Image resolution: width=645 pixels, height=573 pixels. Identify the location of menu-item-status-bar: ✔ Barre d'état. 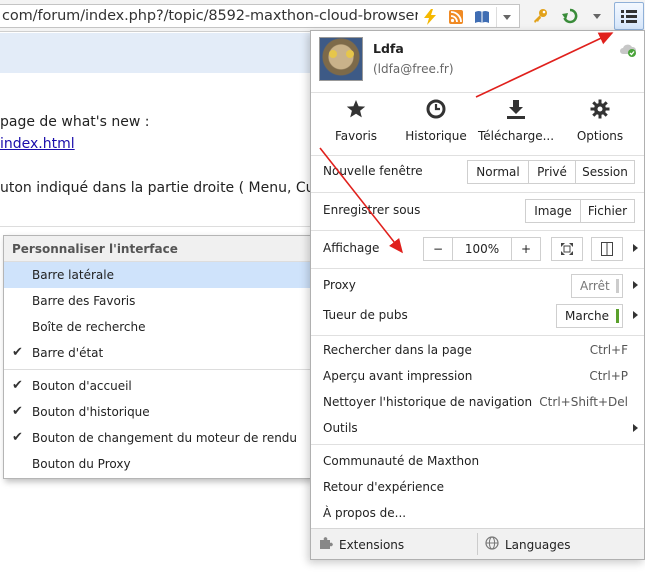
(157, 353).